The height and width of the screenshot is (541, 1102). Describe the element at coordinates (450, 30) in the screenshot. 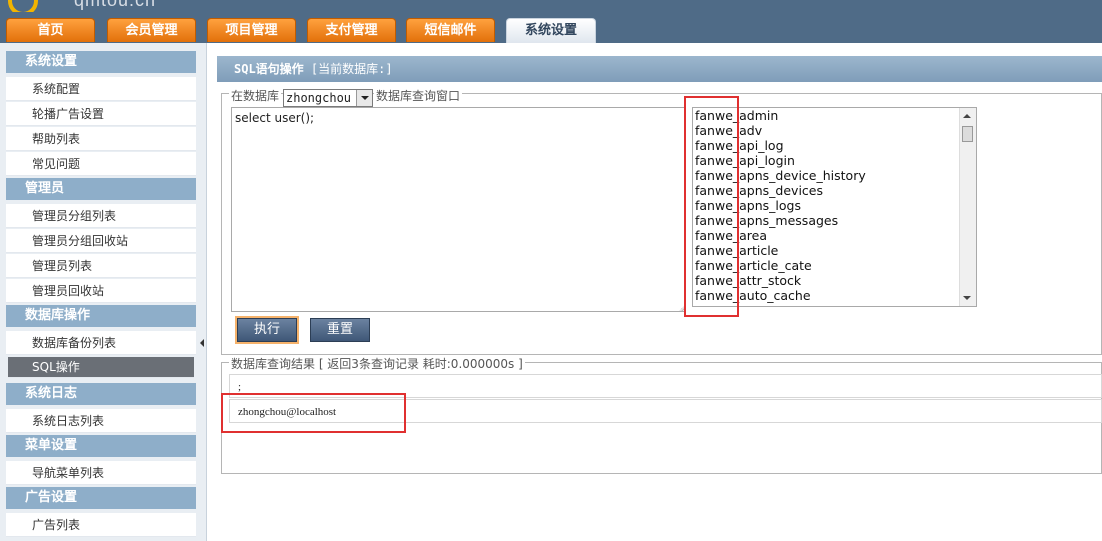

I see `tab-sms-email: 短信邮件` at that location.